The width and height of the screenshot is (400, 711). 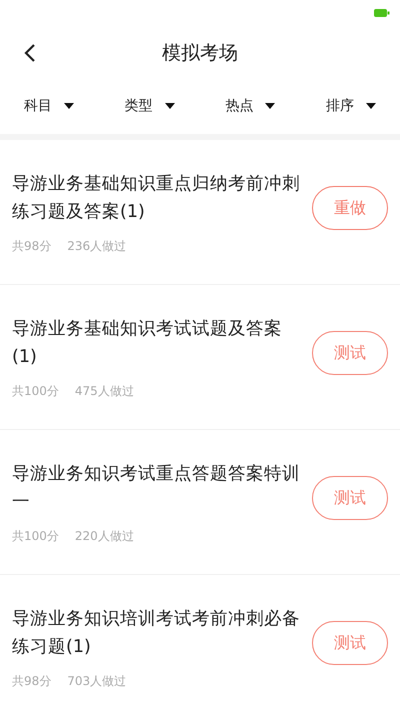 What do you see at coordinates (351, 106) in the screenshot?
I see `filter-dropdown: 排序` at bounding box center [351, 106].